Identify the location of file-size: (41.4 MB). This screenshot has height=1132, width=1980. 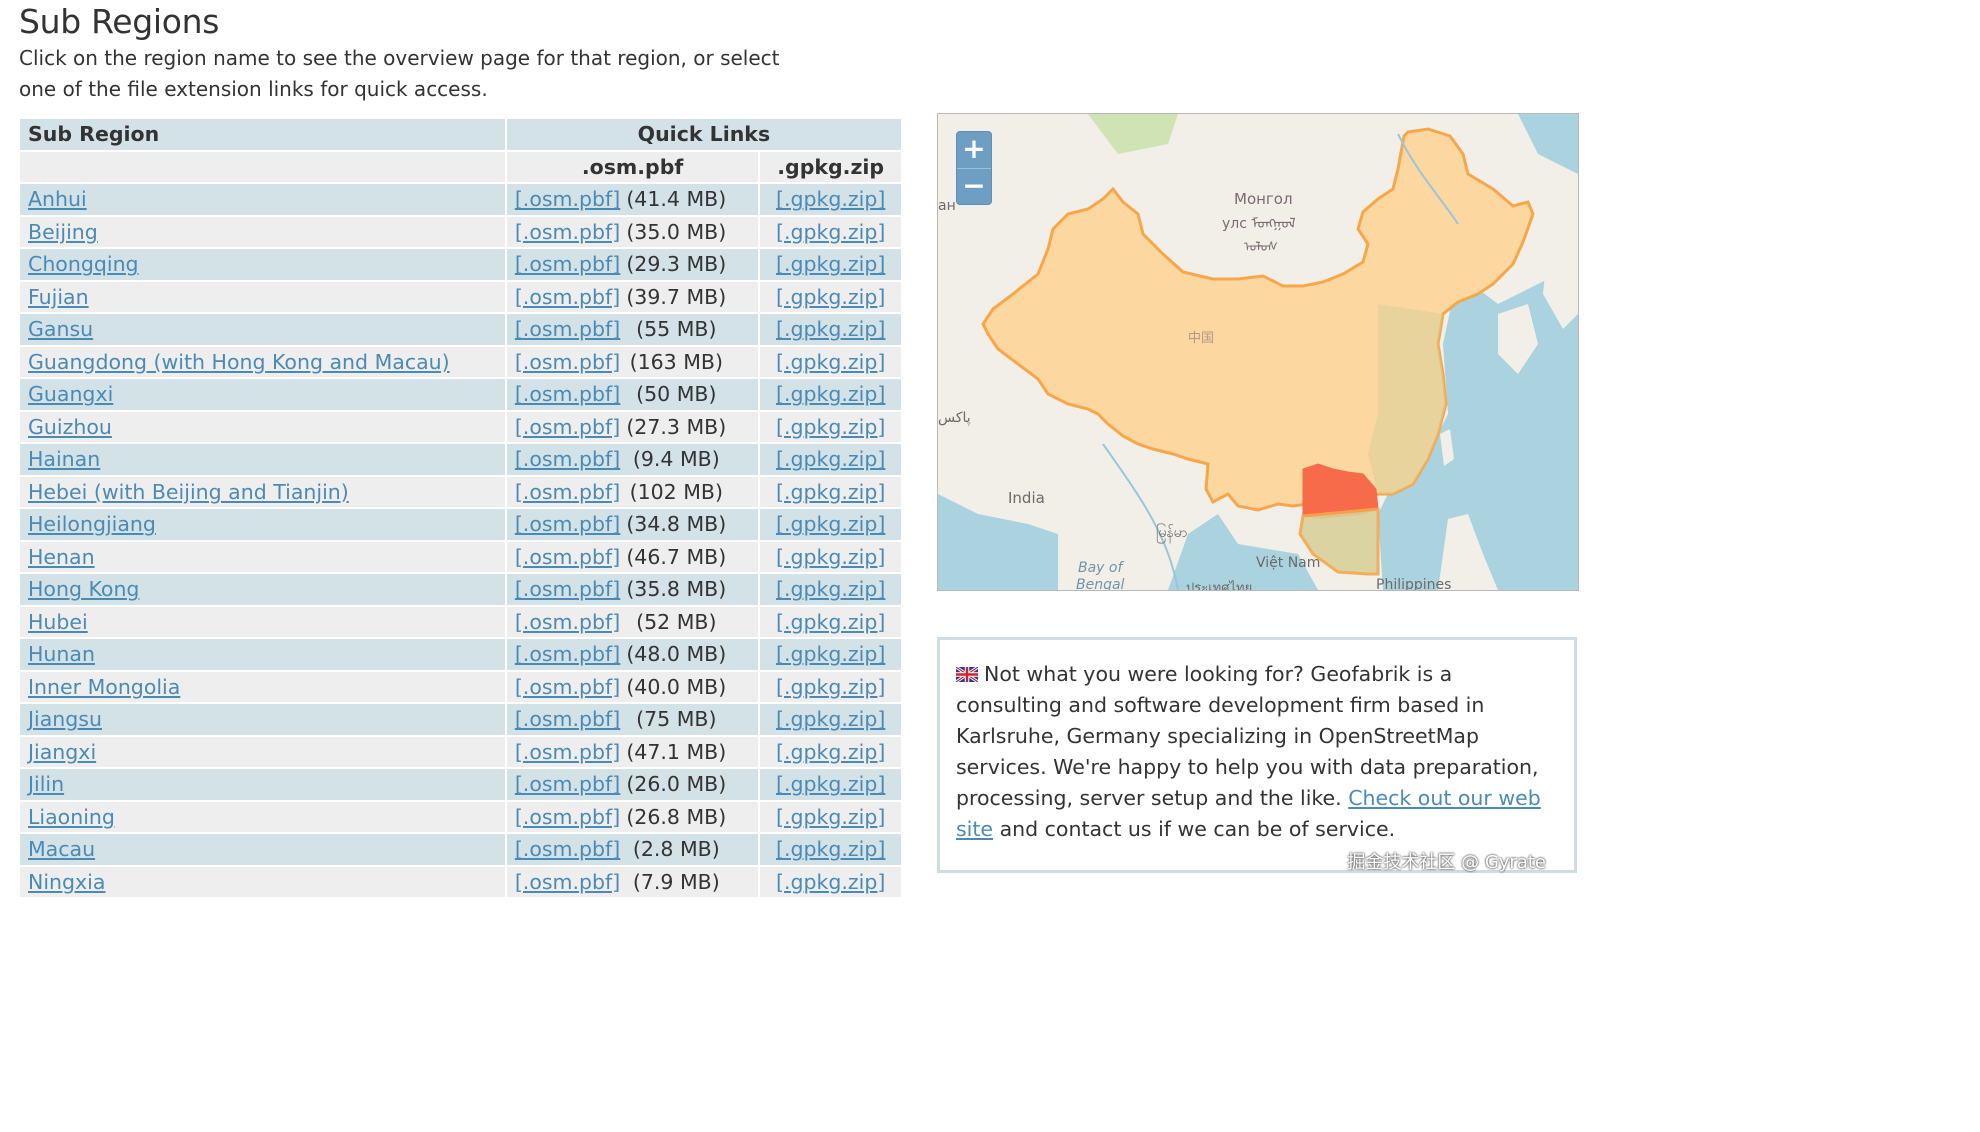
(676, 199).